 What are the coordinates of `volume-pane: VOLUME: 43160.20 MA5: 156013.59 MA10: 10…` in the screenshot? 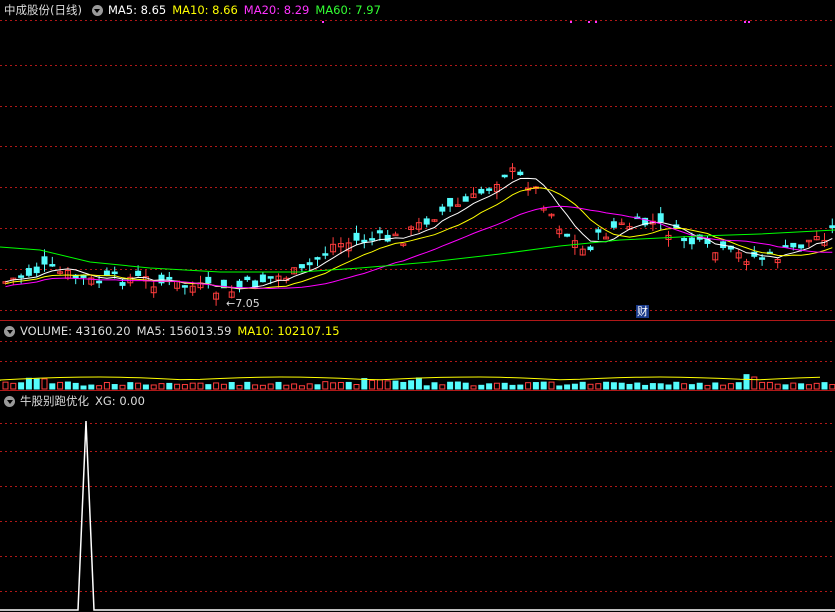 It's located at (417, 355).